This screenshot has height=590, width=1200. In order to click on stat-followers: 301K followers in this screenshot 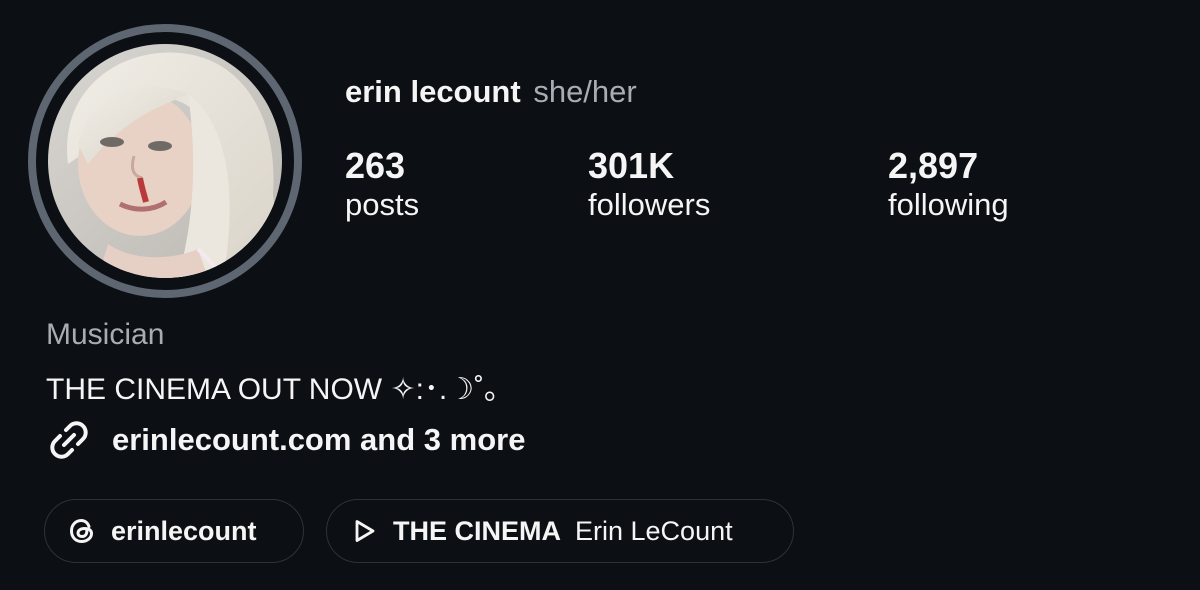, I will do `click(649, 184)`.